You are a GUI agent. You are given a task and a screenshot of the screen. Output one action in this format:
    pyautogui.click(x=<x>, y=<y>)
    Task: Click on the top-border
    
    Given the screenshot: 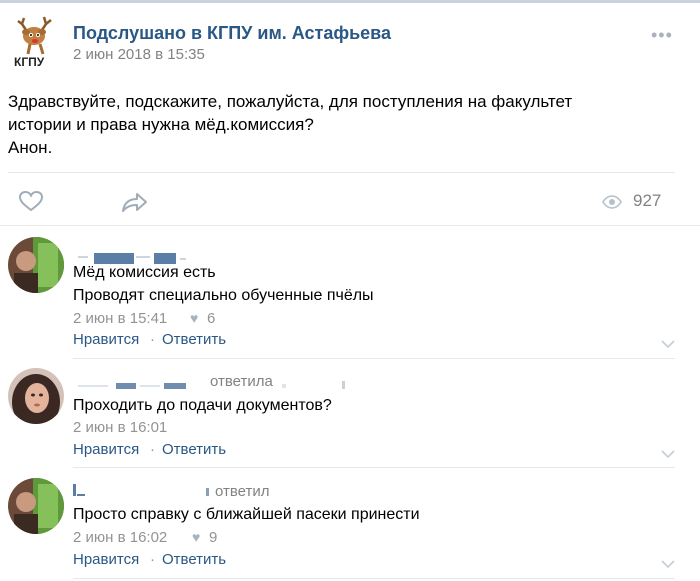 What is the action you would take?
    pyautogui.click(x=350, y=1)
    